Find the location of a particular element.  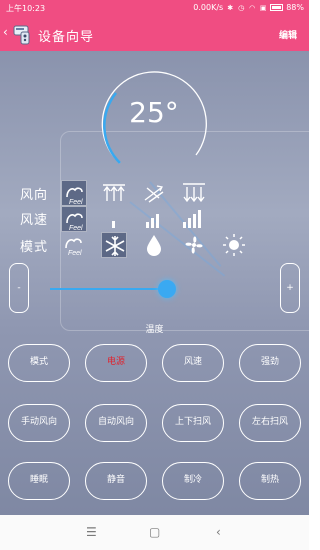

menu-icon: ☰ is located at coordinates (91, 532).